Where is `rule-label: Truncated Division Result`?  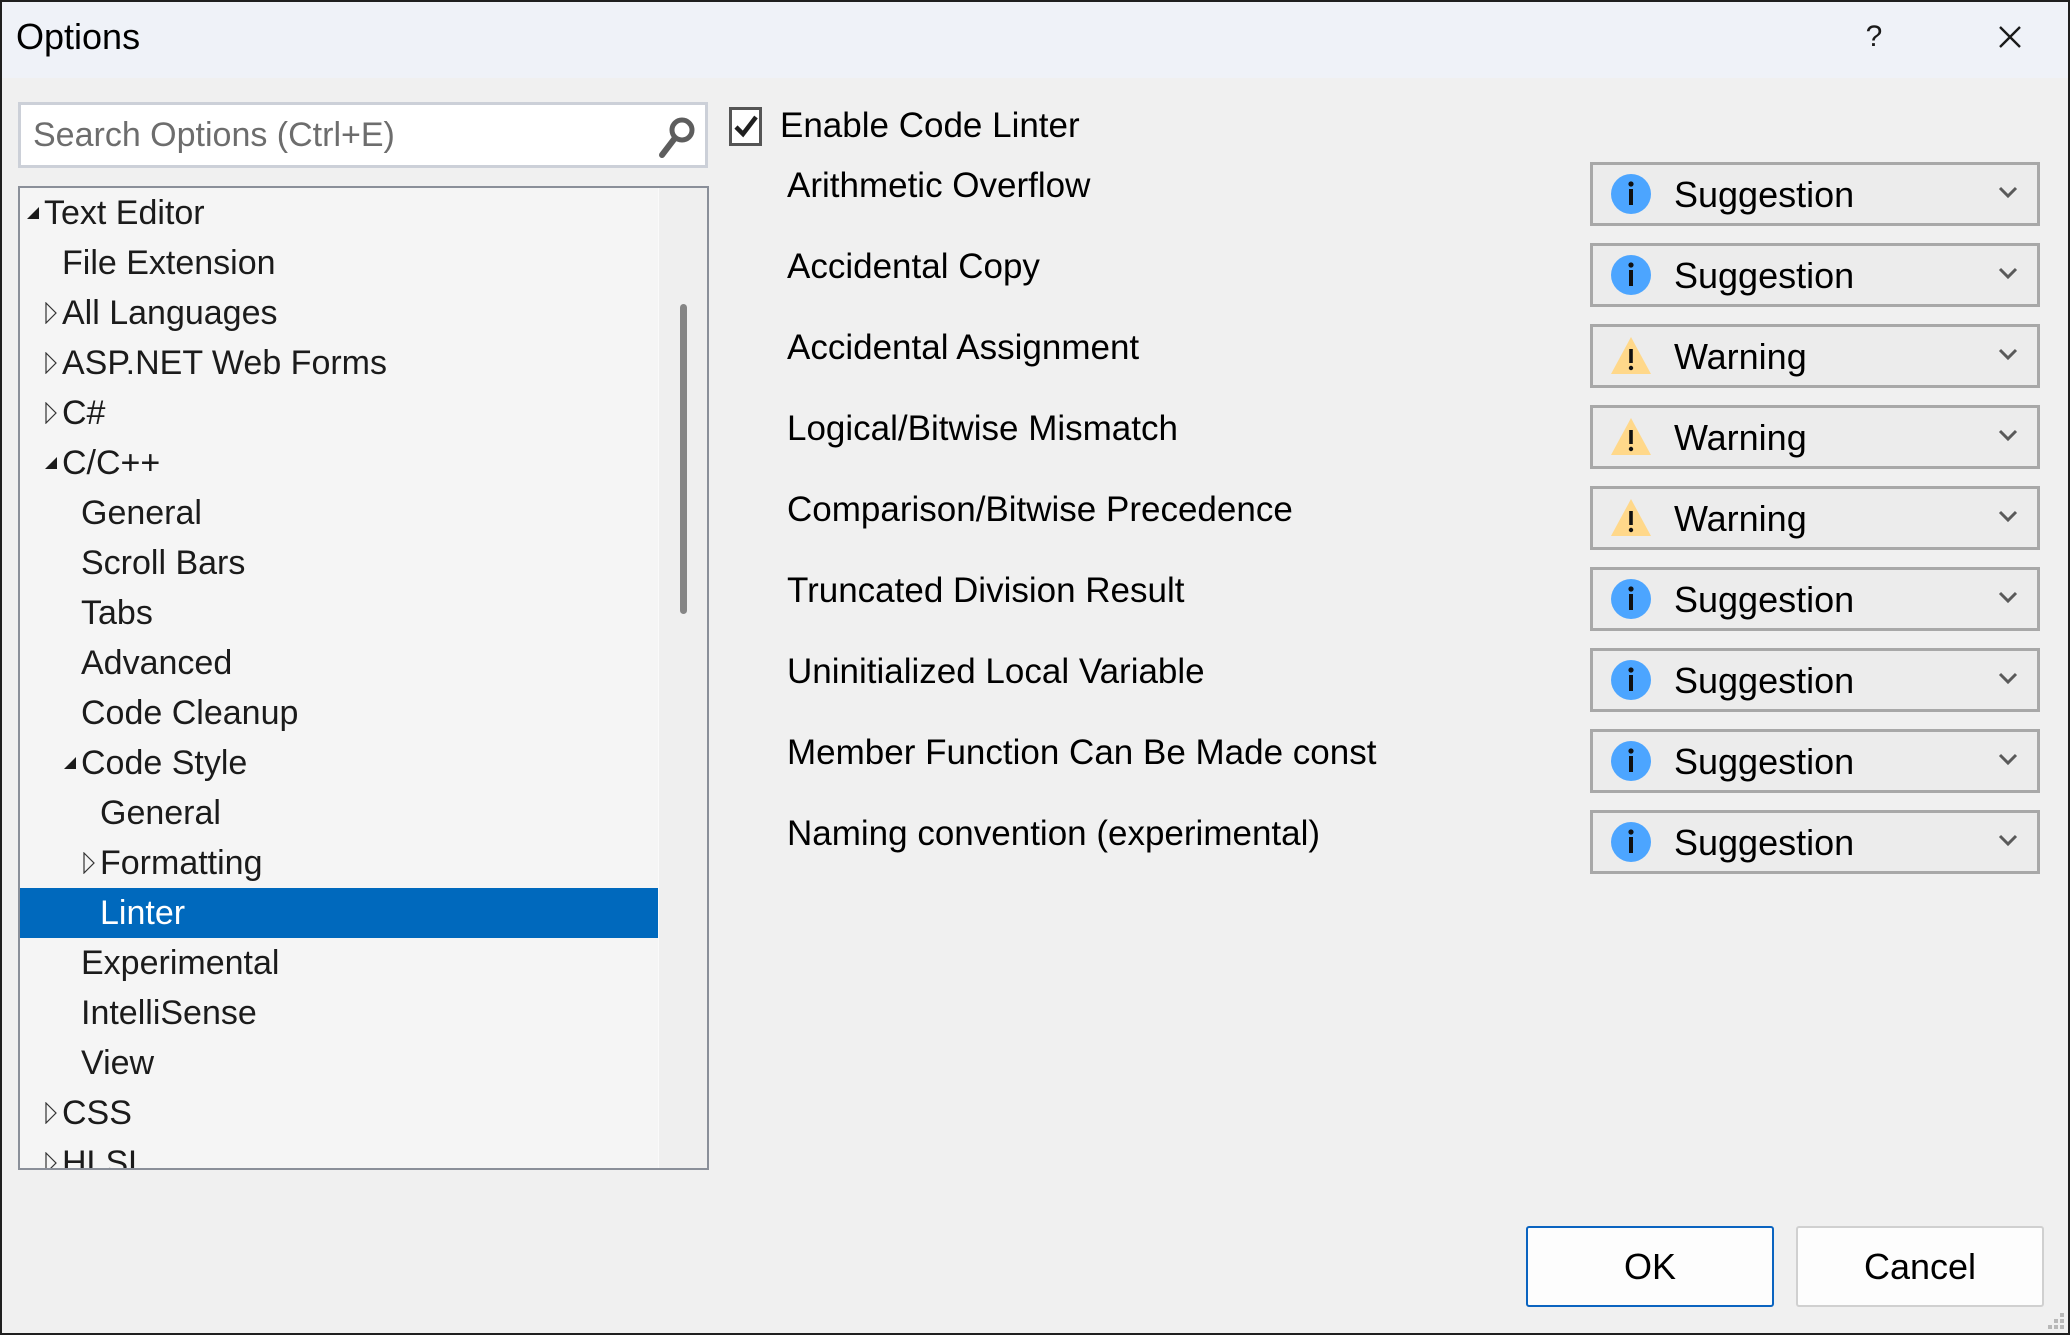
rule-label: Truncated Division Result is located at coordinates (986, 590).